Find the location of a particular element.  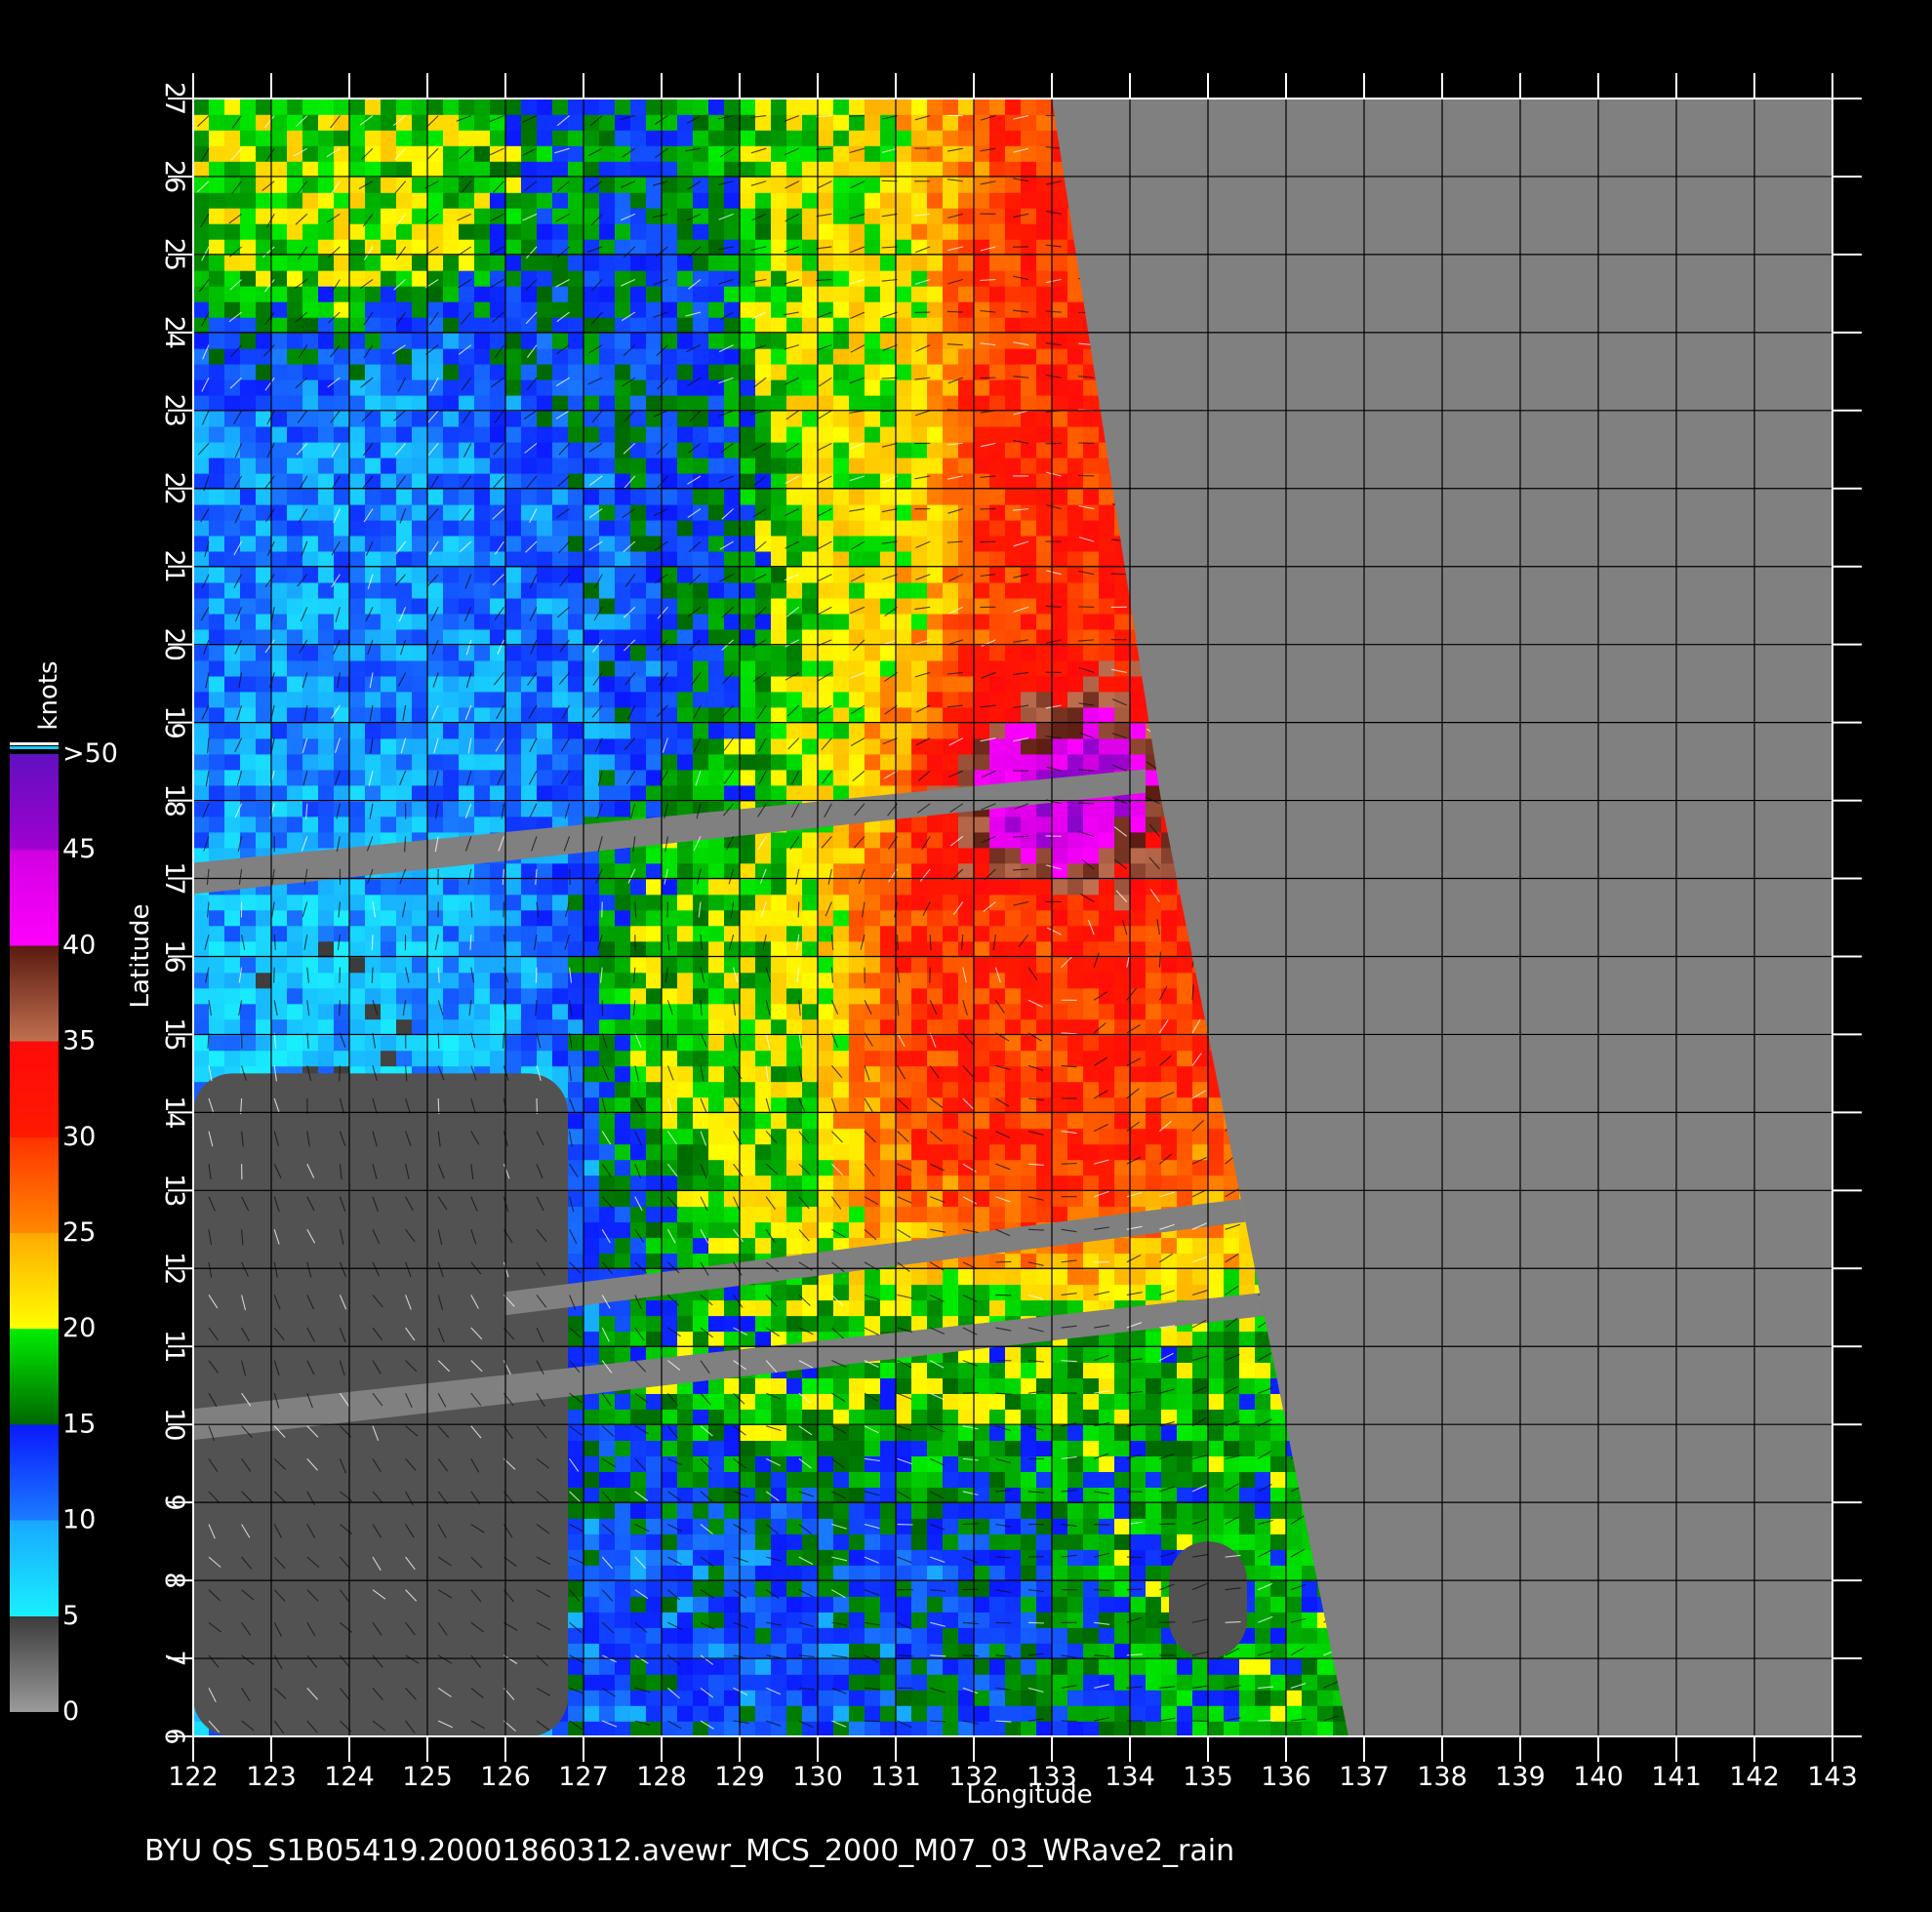

y-tick-label: 26 is located at coordinates (174, 176).